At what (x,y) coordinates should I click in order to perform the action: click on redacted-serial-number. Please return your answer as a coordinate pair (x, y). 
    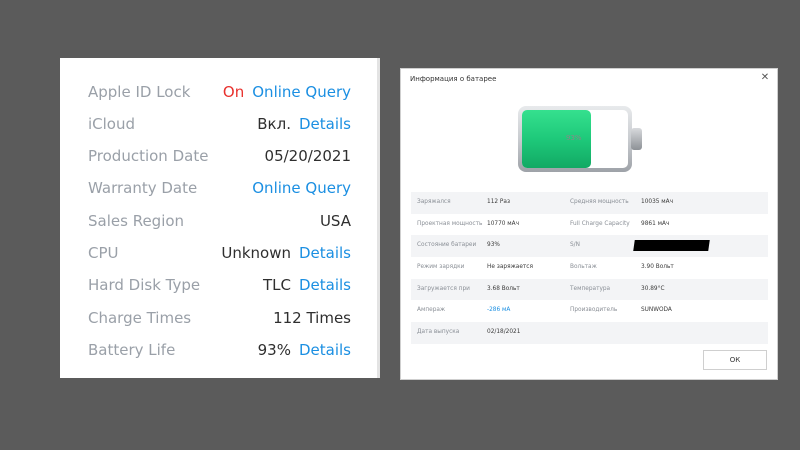
    Looking at the image, I should click on (671, 246).